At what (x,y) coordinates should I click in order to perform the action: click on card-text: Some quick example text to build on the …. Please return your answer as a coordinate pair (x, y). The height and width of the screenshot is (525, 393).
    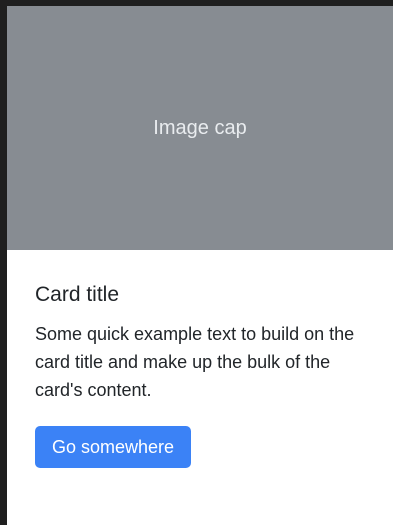
    Looking at the image, I should click on (195, 362).